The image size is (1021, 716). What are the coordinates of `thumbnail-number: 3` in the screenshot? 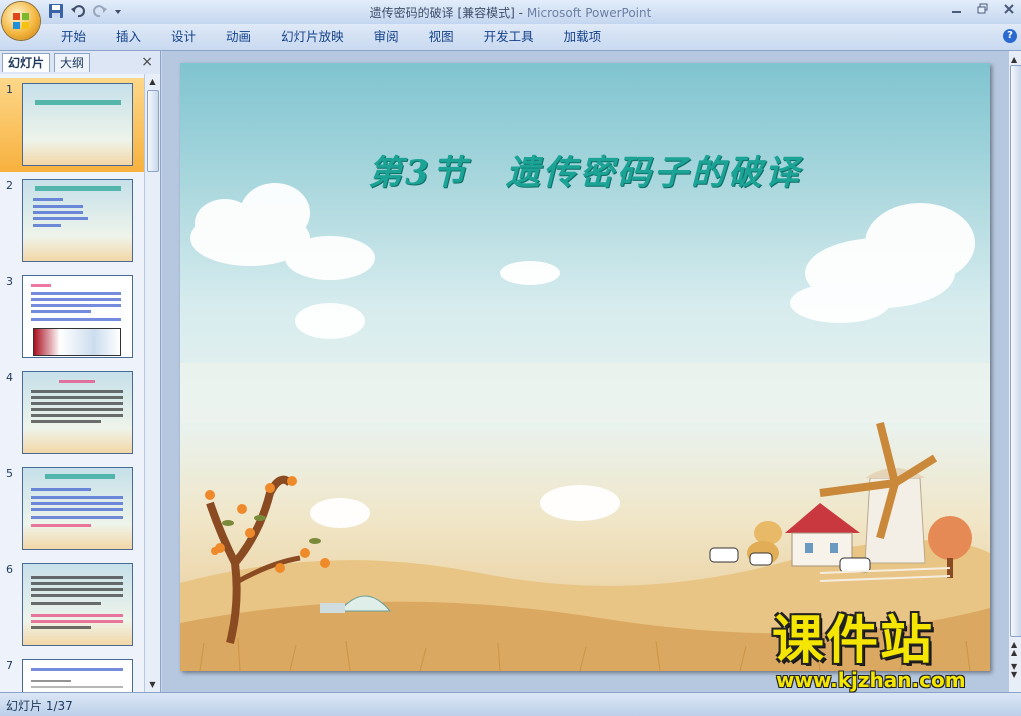 It's located at (9, 281).